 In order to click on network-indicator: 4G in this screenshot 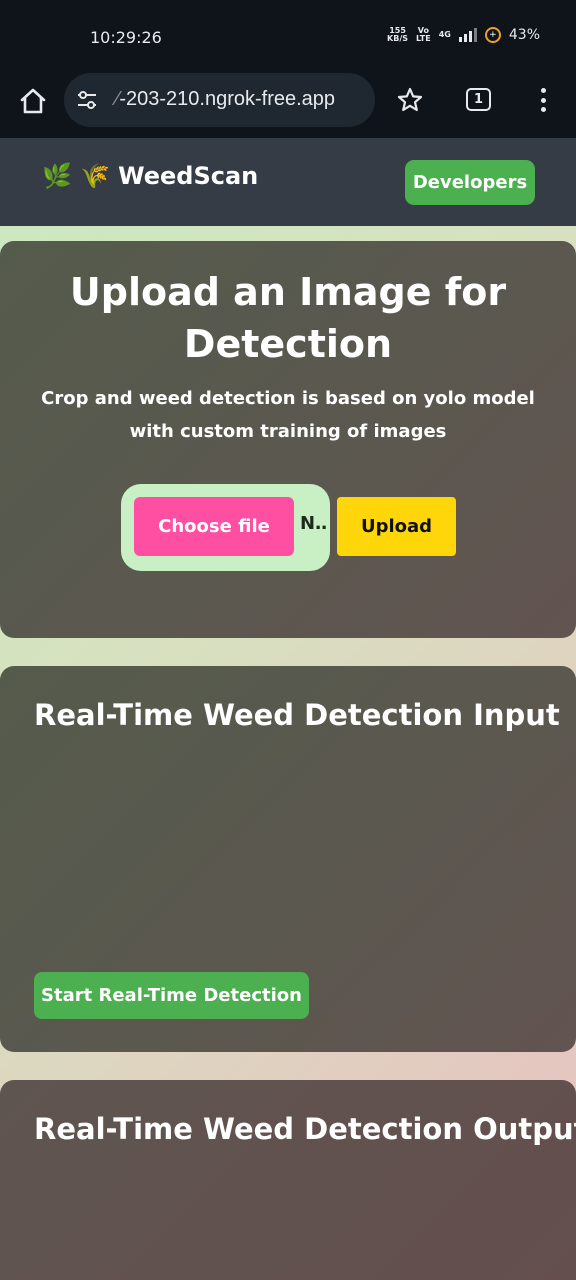, I will do `click(444, 34)`.